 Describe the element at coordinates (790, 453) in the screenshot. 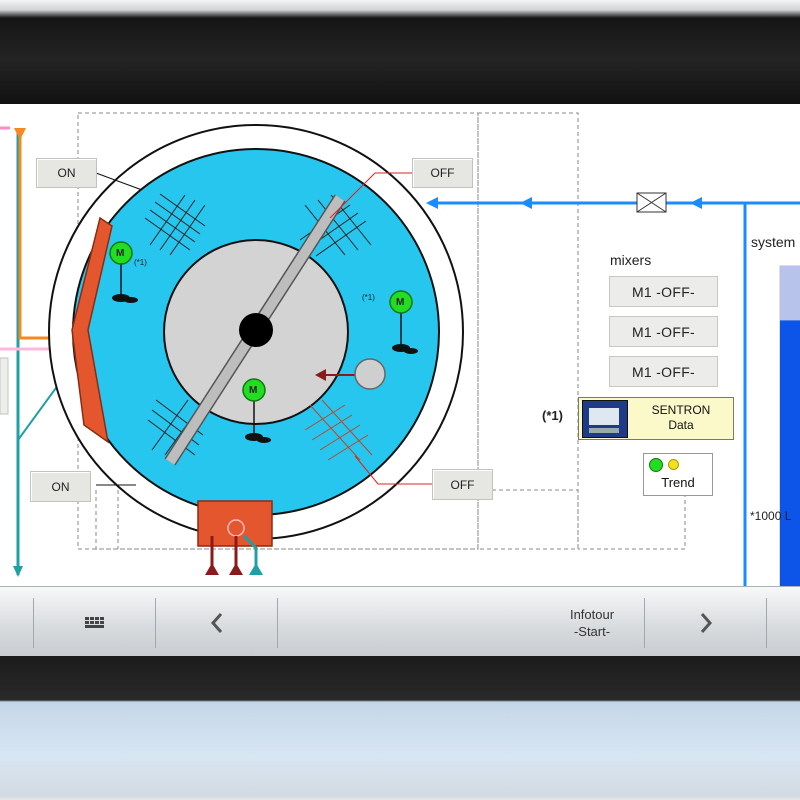

I see `tank-level-fill` at that location.